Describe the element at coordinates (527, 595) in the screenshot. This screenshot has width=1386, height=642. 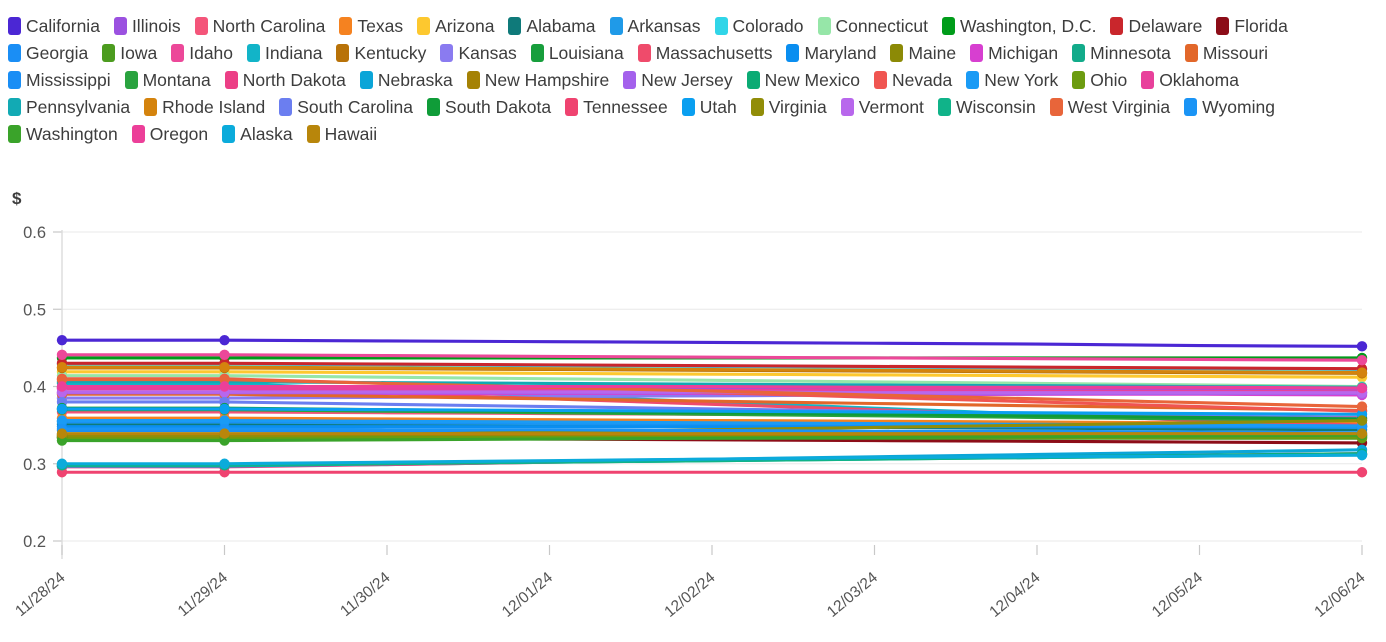
I see `x-tick-label: 12/01/24` at that location.